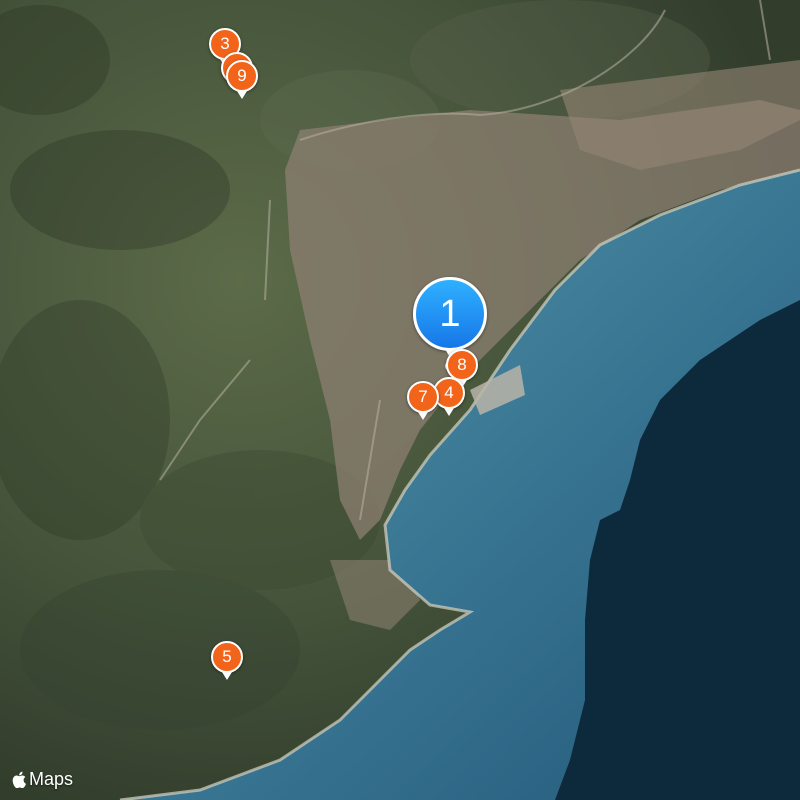 The image size is (800, 800). Describe the element at coordinates (19, 779) in the screenshot. I see `apple-logo-icon` at that location.